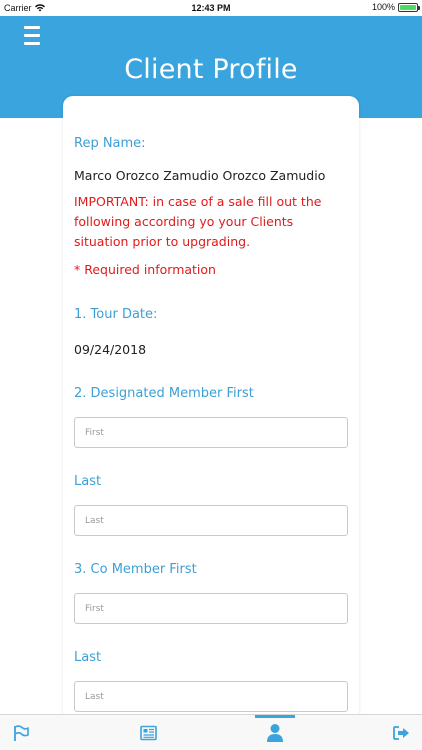 The image size is (422, 750). What do you see at coordinates (409, 7) in the screenshot?
I see `battery-icon` at bounding box center [409, 7].